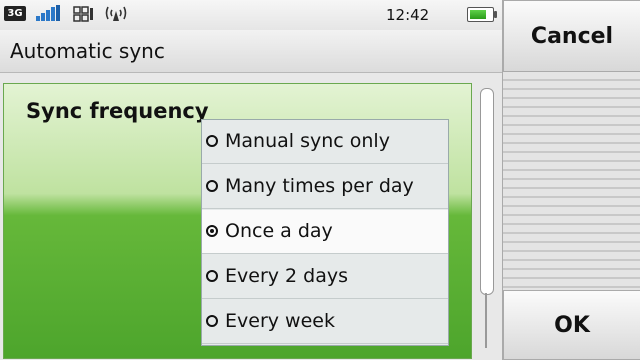 The height and width of the screenshot is (360, 640). Describe the element at coordinates (307, 141) in the screenshot. I see `sync-option-label: Manual sync only` at that location.